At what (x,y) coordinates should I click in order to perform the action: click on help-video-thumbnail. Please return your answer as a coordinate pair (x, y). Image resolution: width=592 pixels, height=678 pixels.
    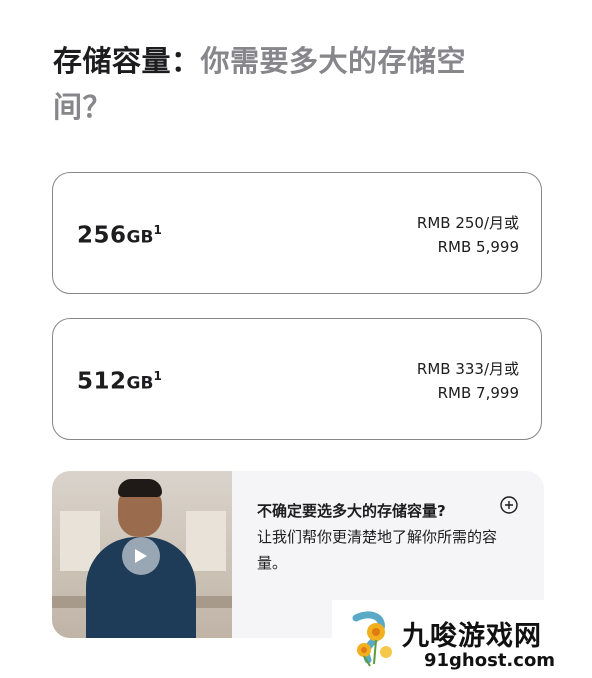
    Looking at the image, I should click on (142, 554).